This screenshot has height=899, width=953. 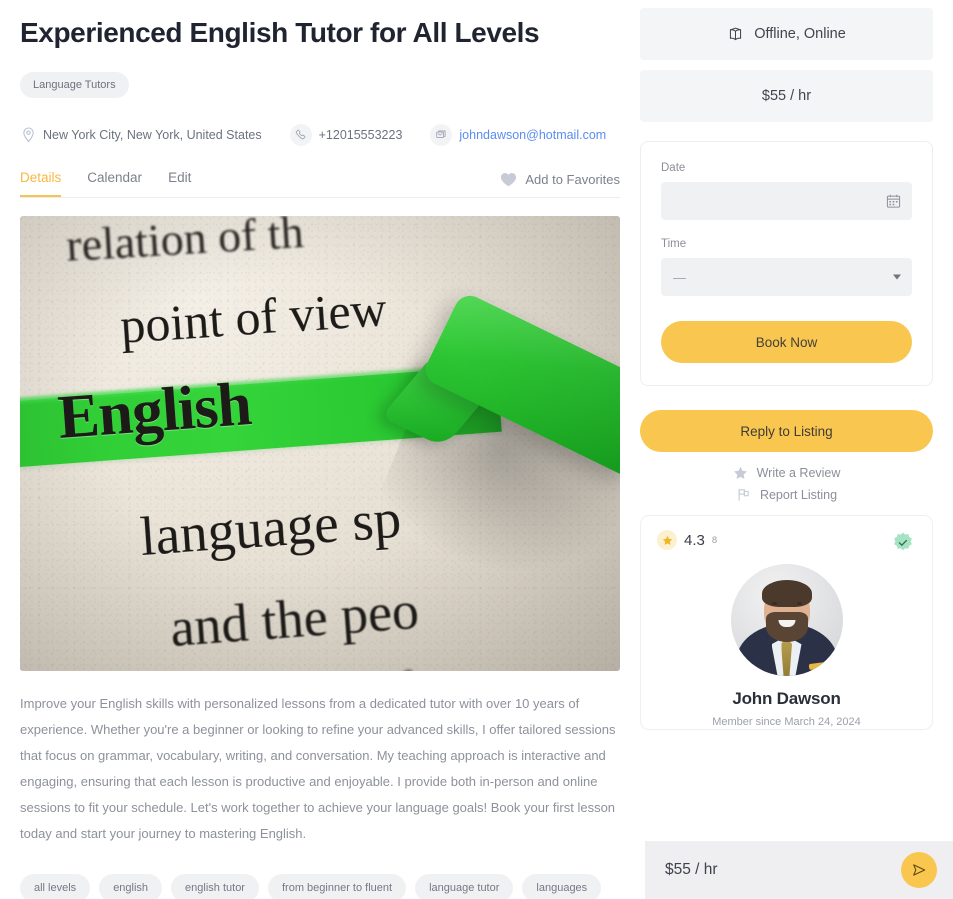 I want to click on send-icon, so click(x=919, y=870).